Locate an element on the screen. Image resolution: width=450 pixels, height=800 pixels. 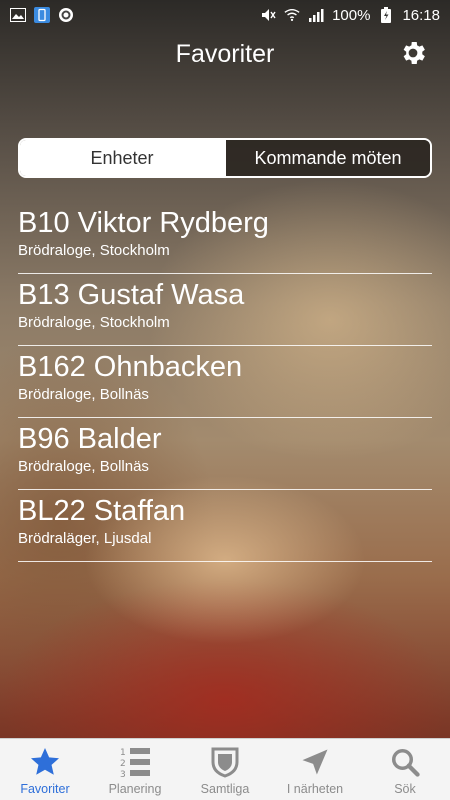
tab-label: Favoriter is located at coordinates (45, 789).